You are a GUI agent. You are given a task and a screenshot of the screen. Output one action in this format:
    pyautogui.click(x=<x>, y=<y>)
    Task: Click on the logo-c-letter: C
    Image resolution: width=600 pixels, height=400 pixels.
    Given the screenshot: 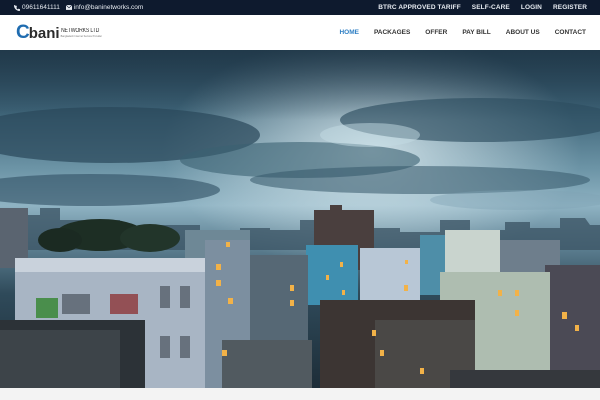 What is the action you would take?
    pyautogui.click(x=23, y=32)
    